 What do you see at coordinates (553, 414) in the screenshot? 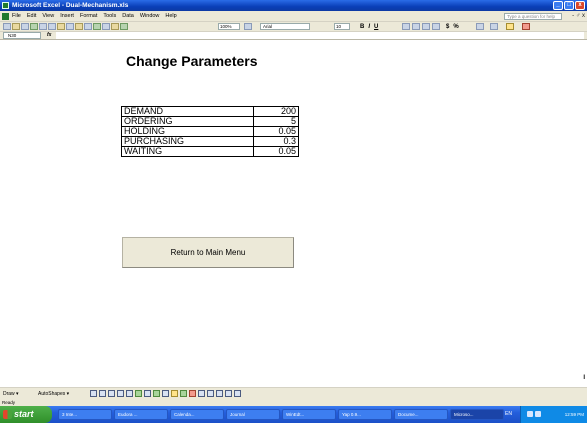
I see `system-tray: 12:59 PM` at bounding box center [553, 414].